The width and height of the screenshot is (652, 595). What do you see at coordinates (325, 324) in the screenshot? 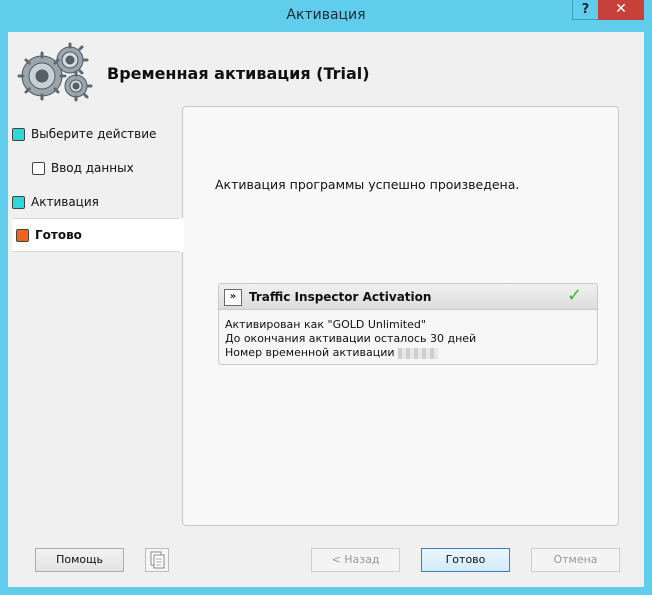
I see `activated-as-text: Активирован как "GOLD Unlimited"` at bounding box center [325, 324].